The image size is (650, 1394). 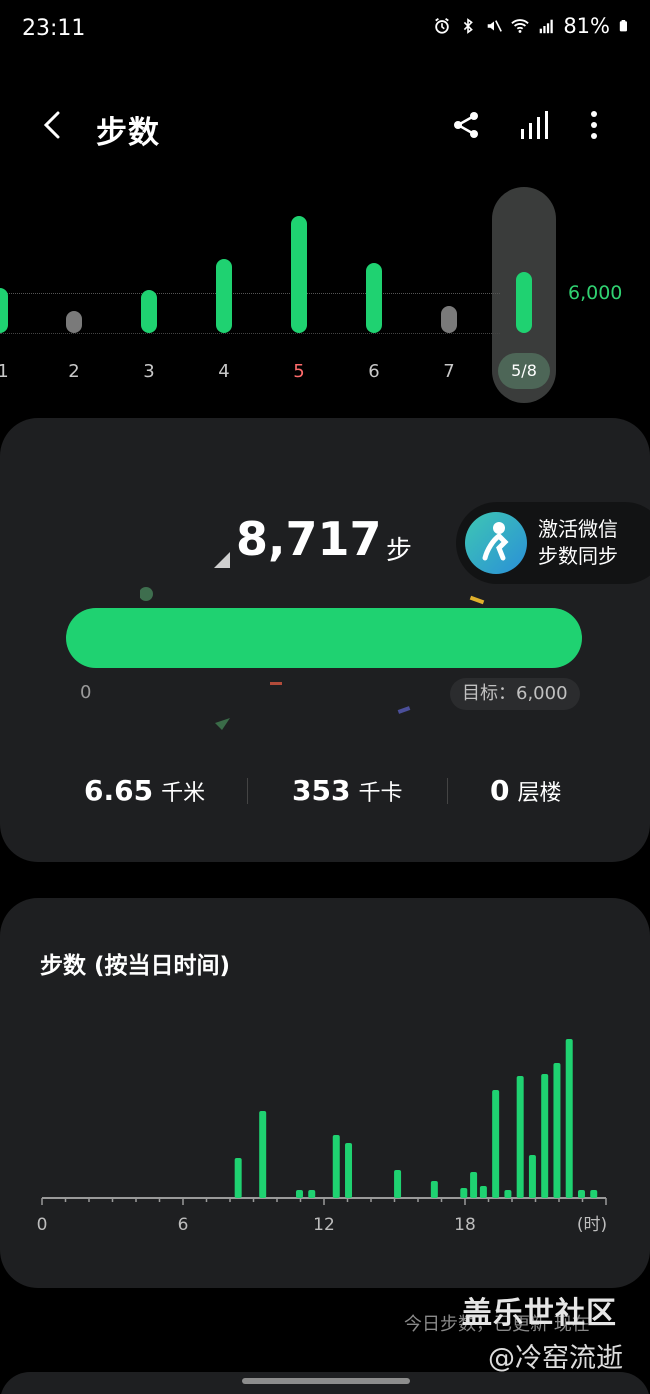 What do you see at coordinates (183, 1225) in the screenshot?
I see `x-tick-label: 6` at bounding box center [183, 1225].